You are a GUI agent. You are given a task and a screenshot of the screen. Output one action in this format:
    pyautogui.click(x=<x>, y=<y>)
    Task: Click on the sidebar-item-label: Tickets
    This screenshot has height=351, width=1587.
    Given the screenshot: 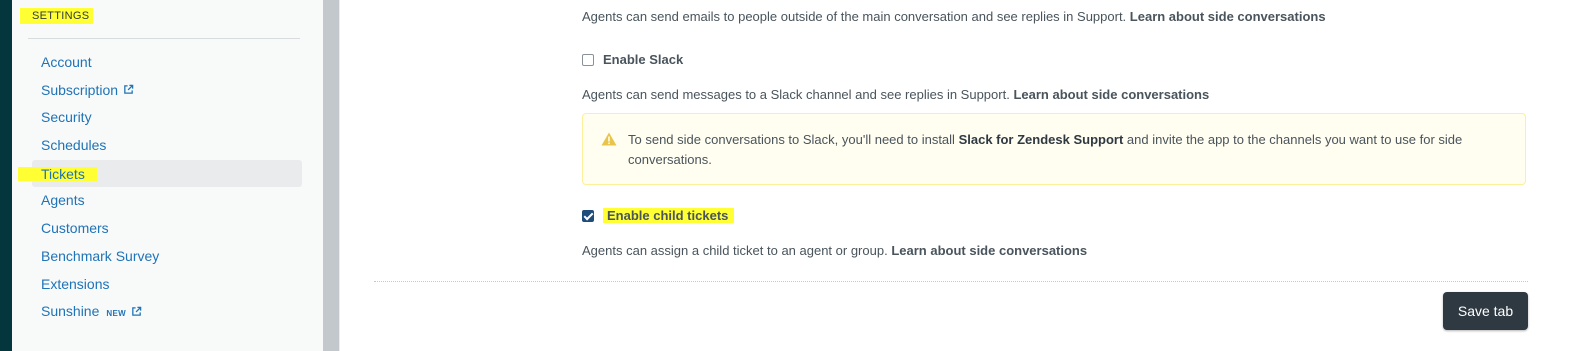 What is the action you would take?
    pyautogui.click(x=57, y=173)
    